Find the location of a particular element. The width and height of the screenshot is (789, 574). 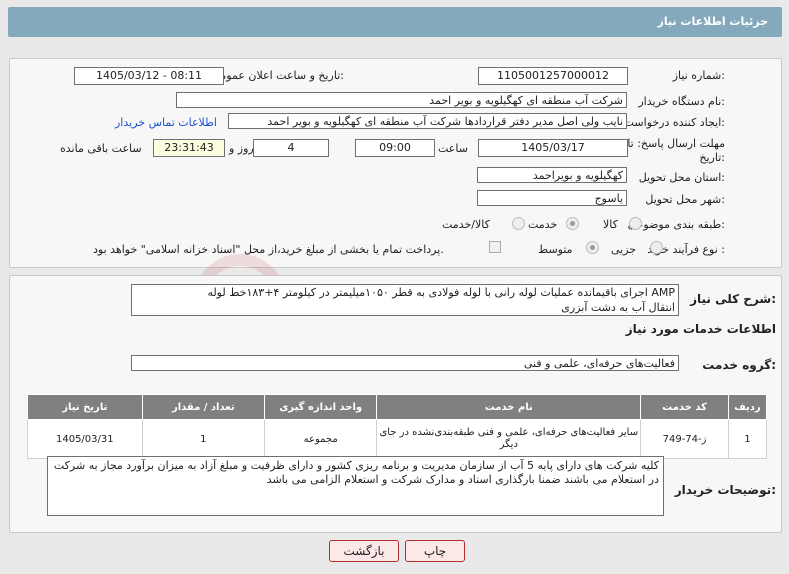

col-header-code: کد خدمت is located at coordinates (684, 407).